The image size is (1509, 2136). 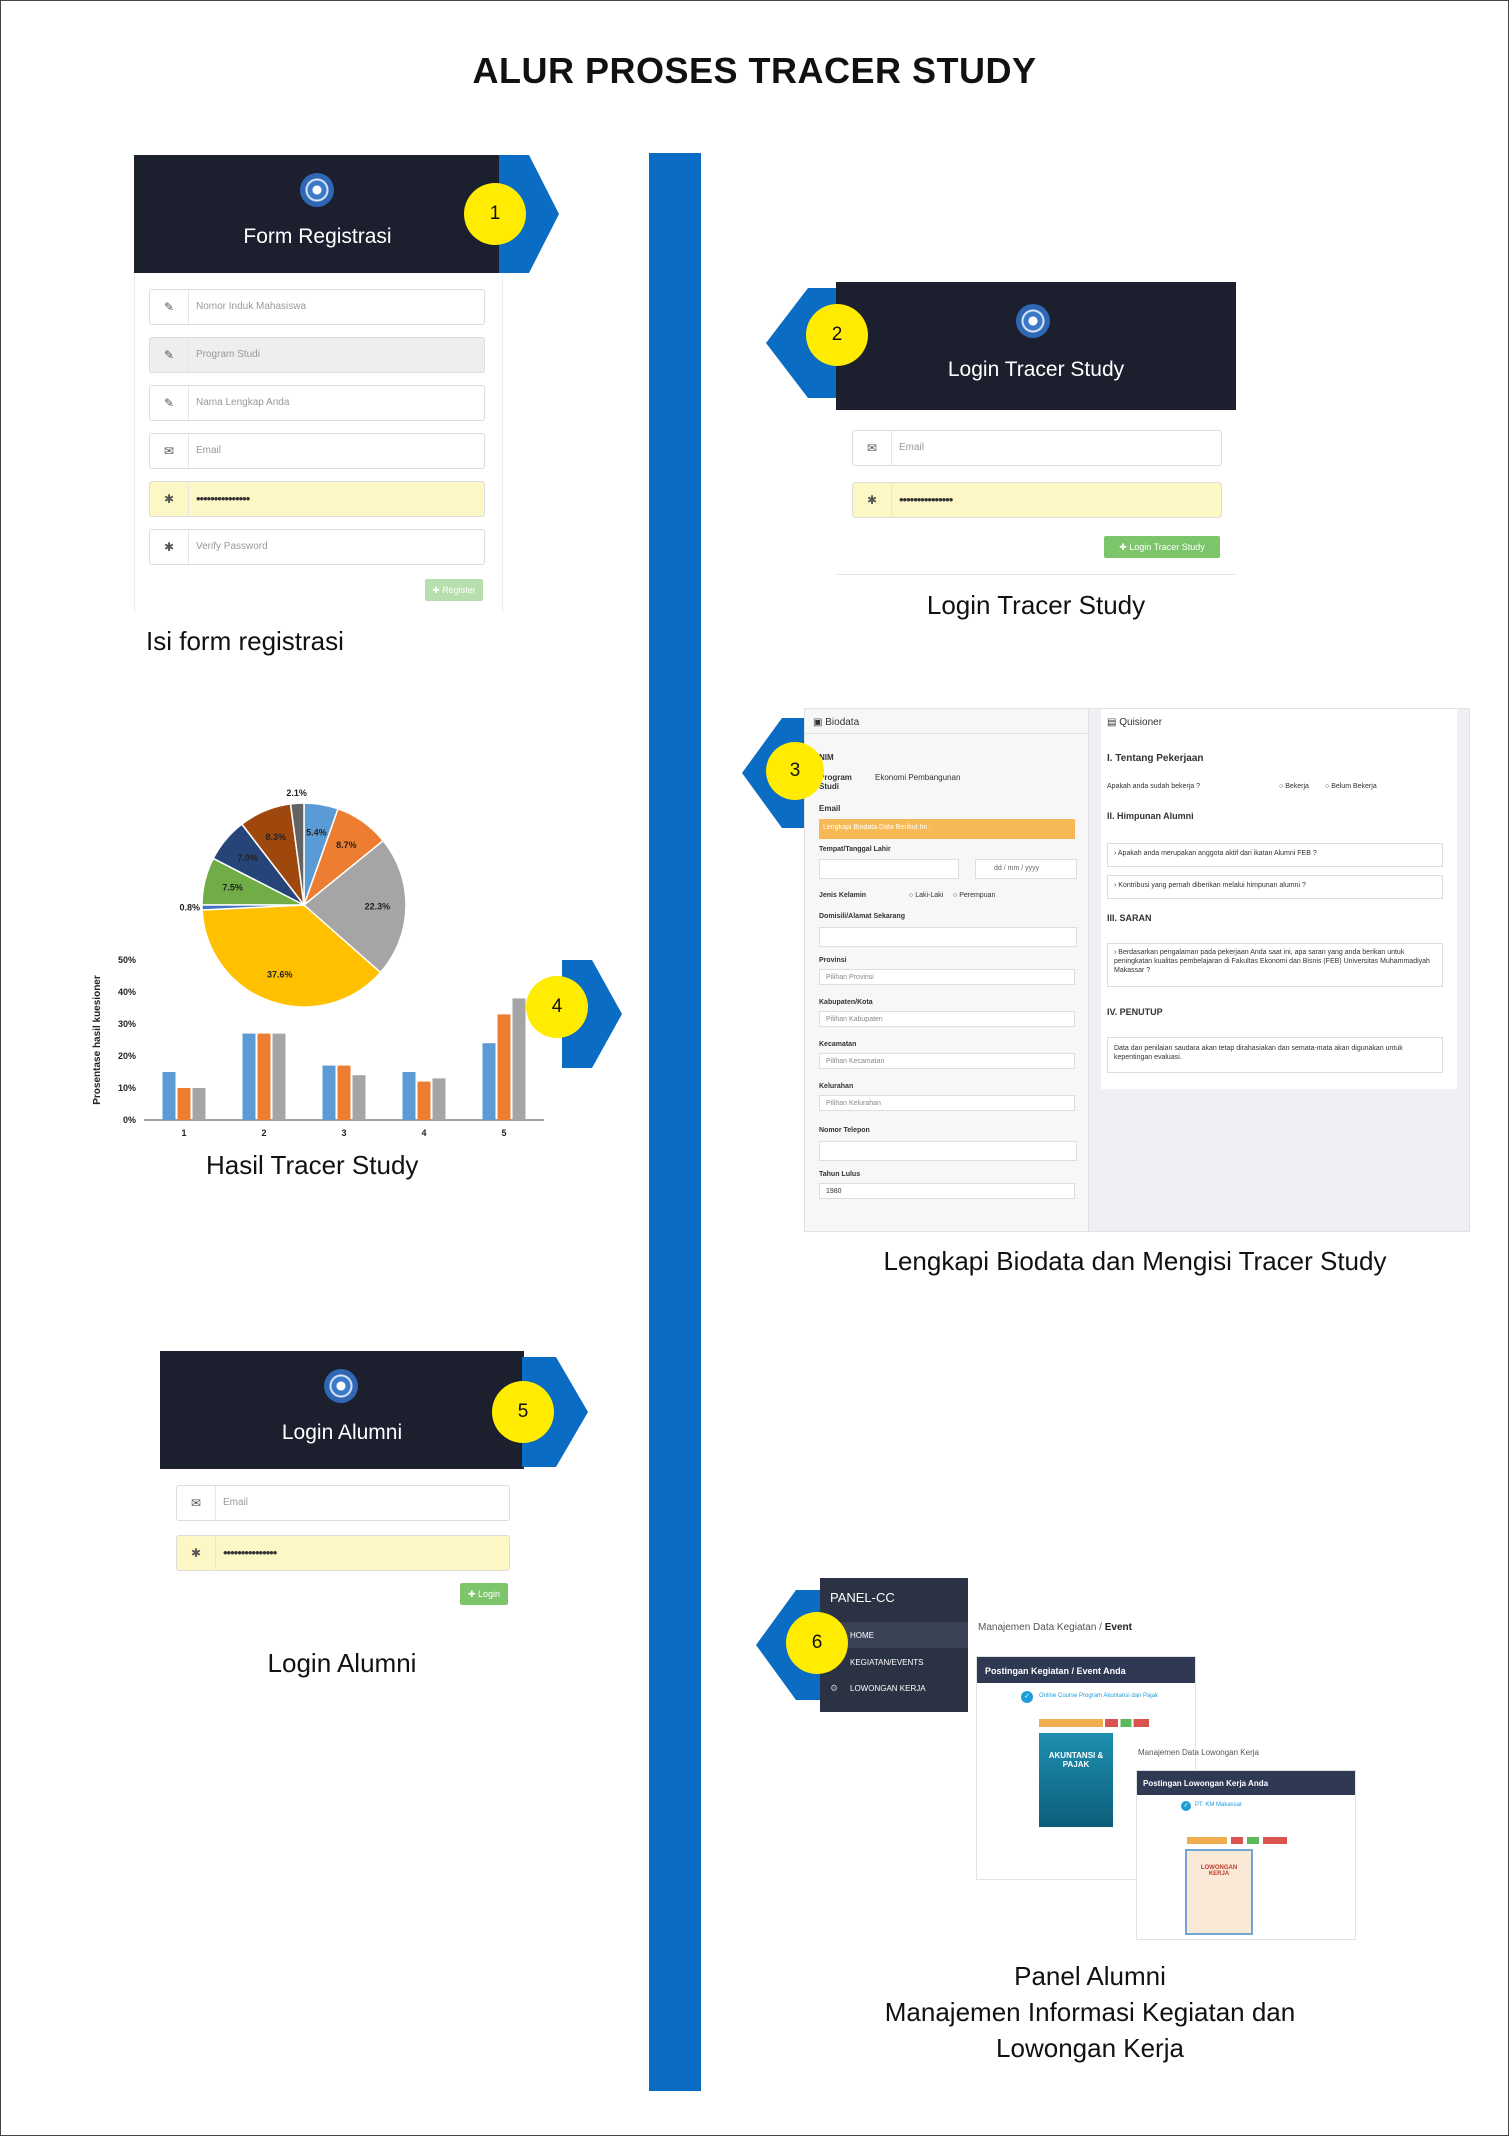 I want to click on login-alumni-password-field: ✱ •••••••••••••••, so click(x=343, y=1553).